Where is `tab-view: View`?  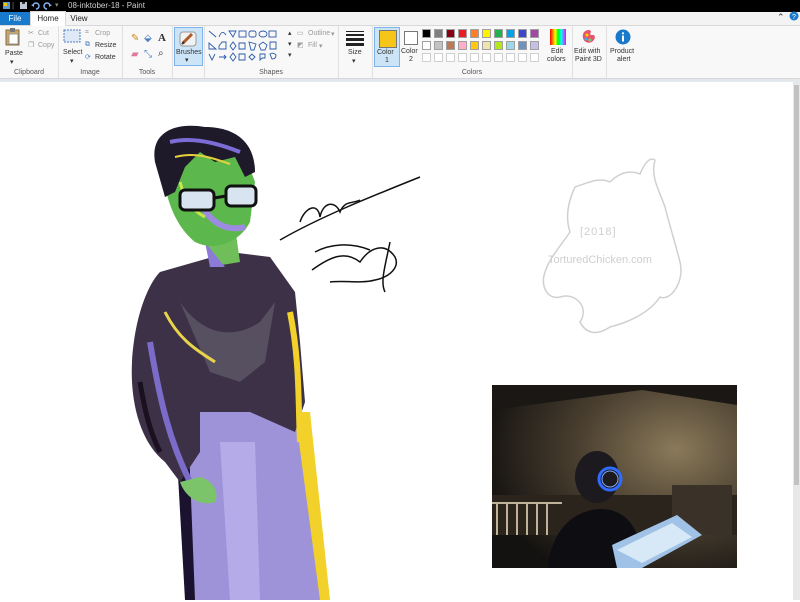
tab-view: View is located at coordinates (79, 18).